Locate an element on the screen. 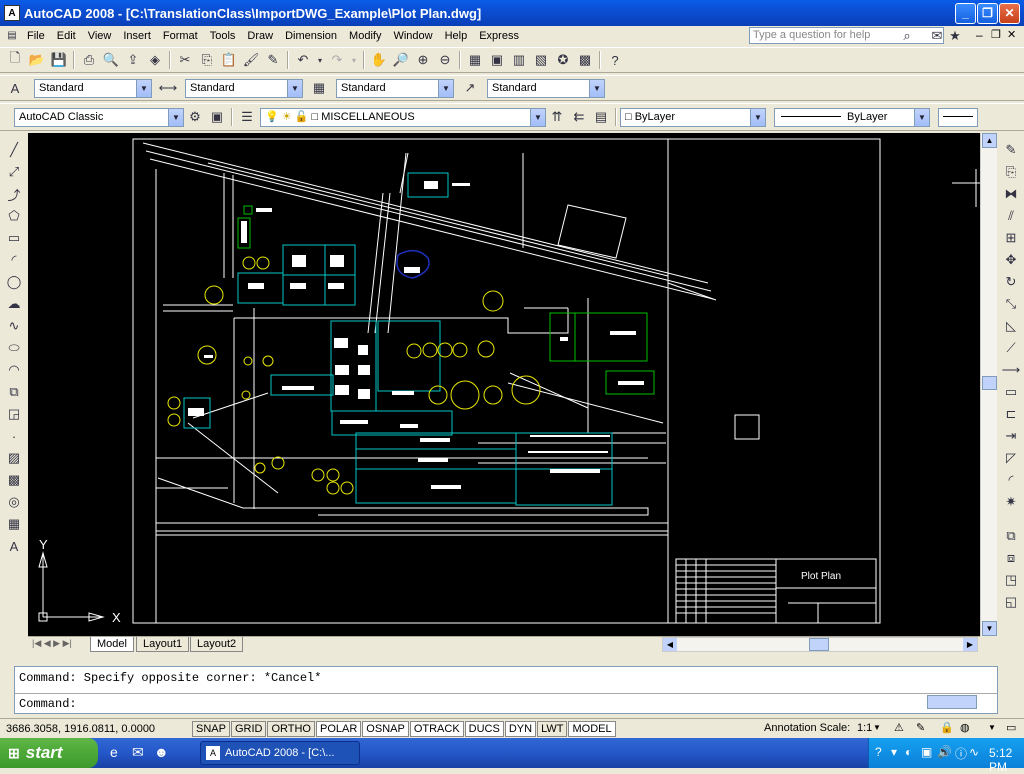  lineweight-select is located at coordinates (958, 117).